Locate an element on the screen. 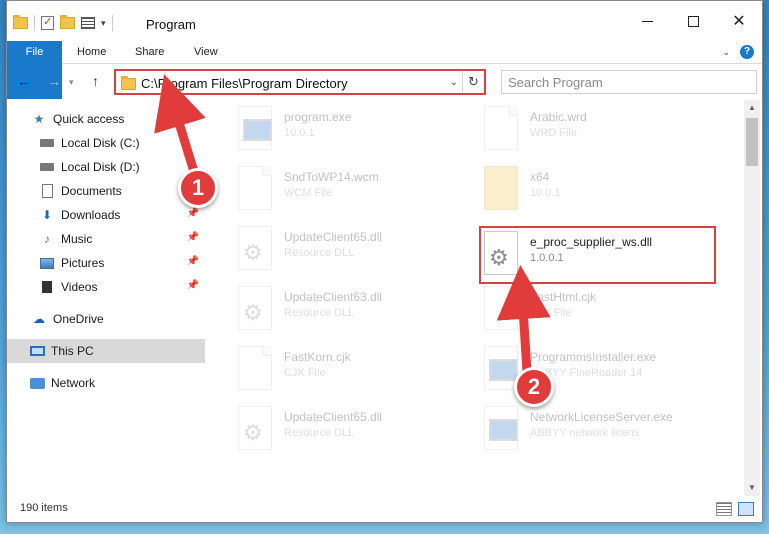  file-name: FastKorn.cjk is located at coordinates (317, 357).